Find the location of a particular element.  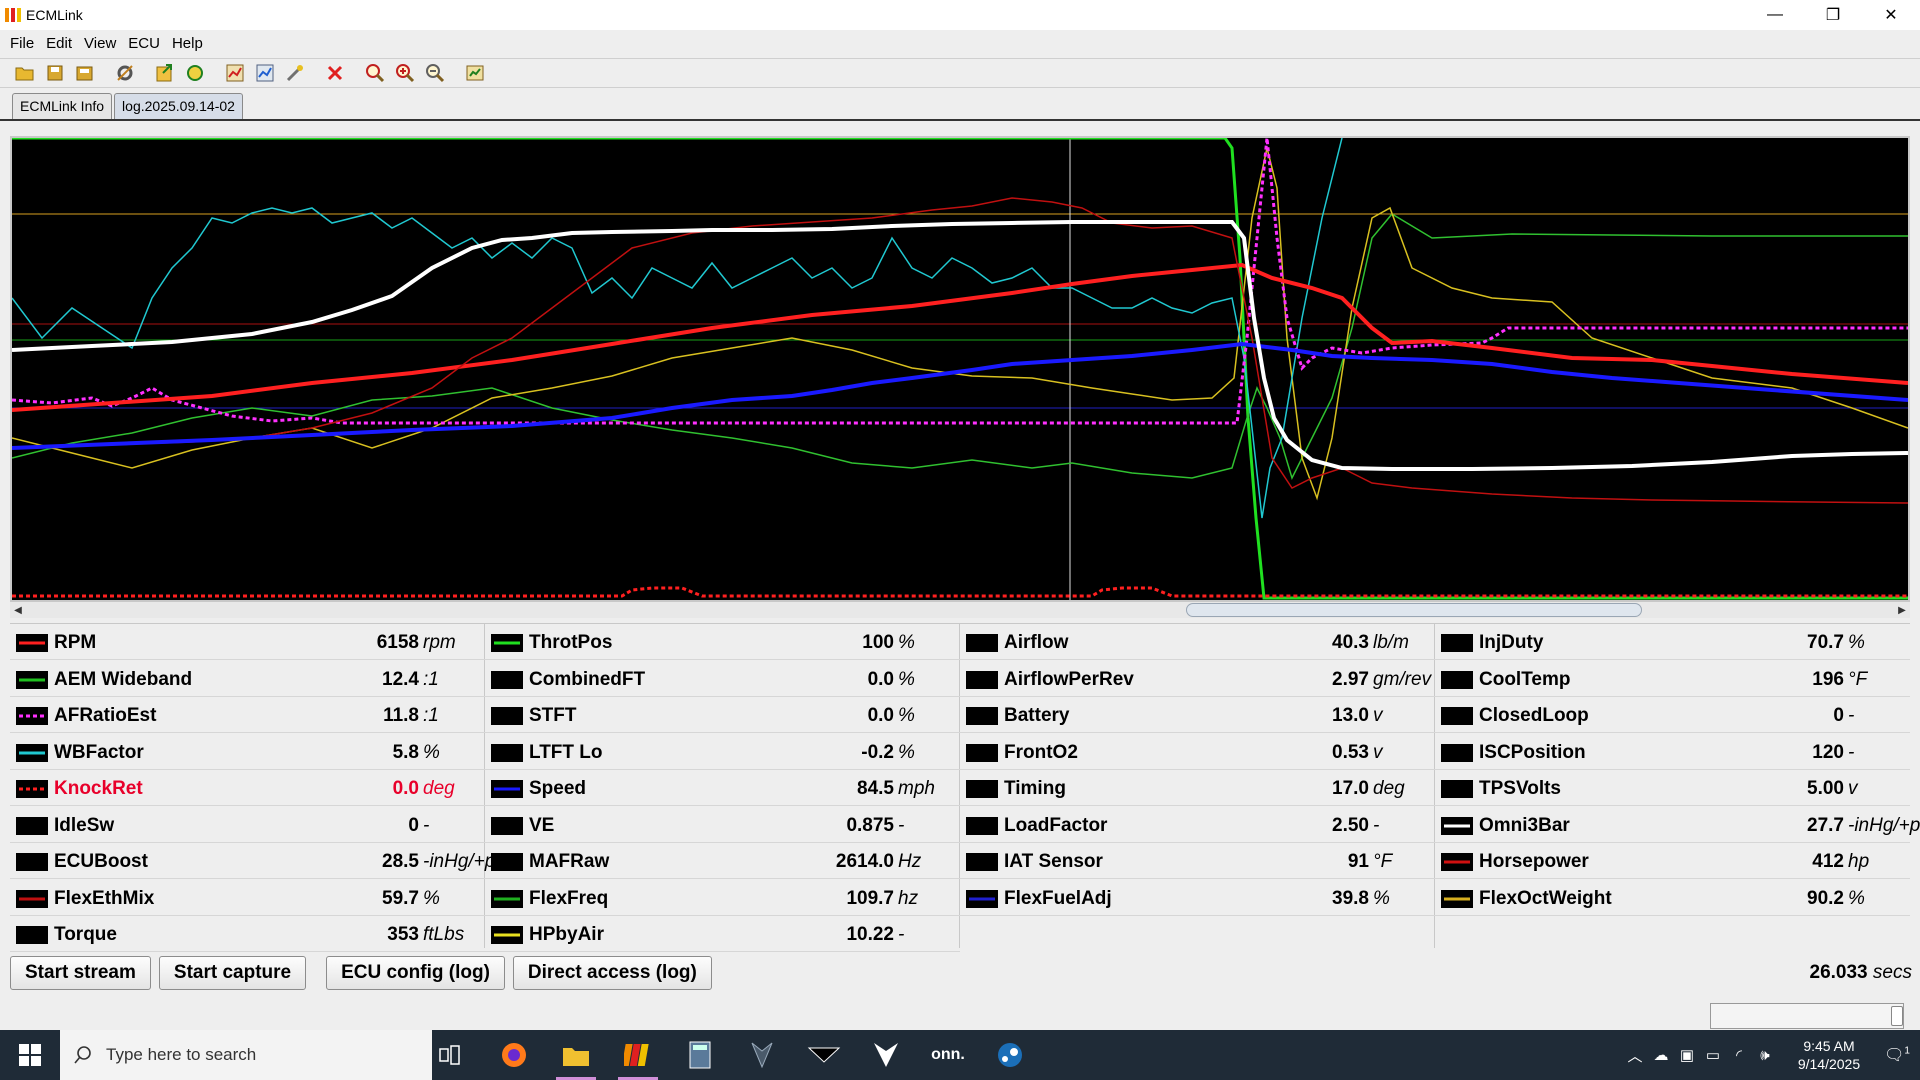

notification-icon: 🗨1 is located at coordinates (1897, 1055).